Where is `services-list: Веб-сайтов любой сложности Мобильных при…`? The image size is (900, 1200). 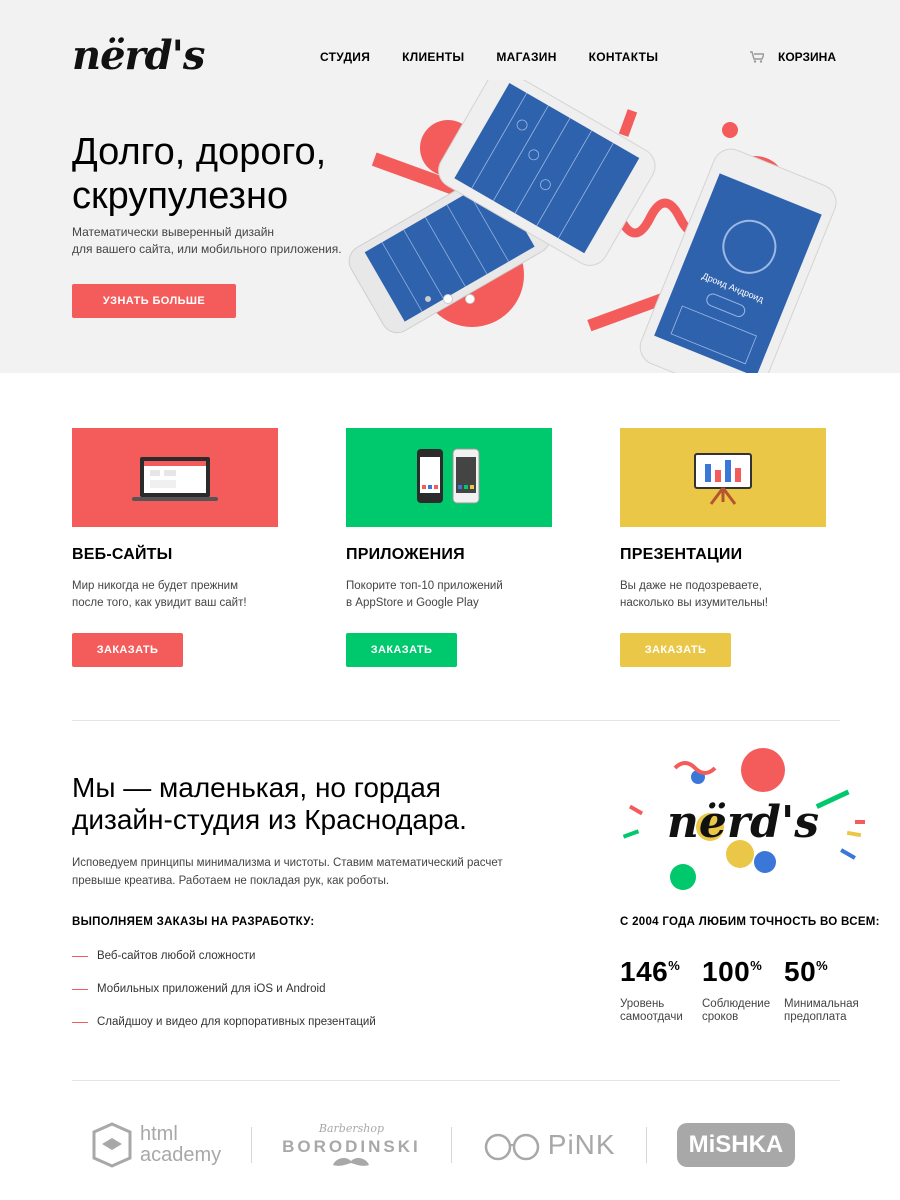 services-list: Веб-сайтов любой сложности Мобильных при… is located at coordinates (224, 997).